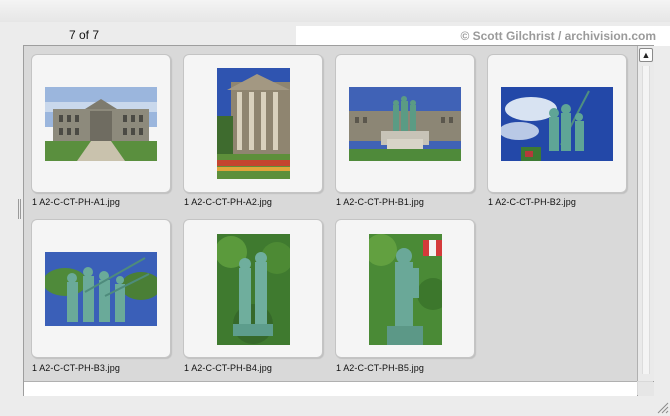 This screenshot has height=416, width=670. I want to click on scroll-up-icon: ▲, so click(646, 55).